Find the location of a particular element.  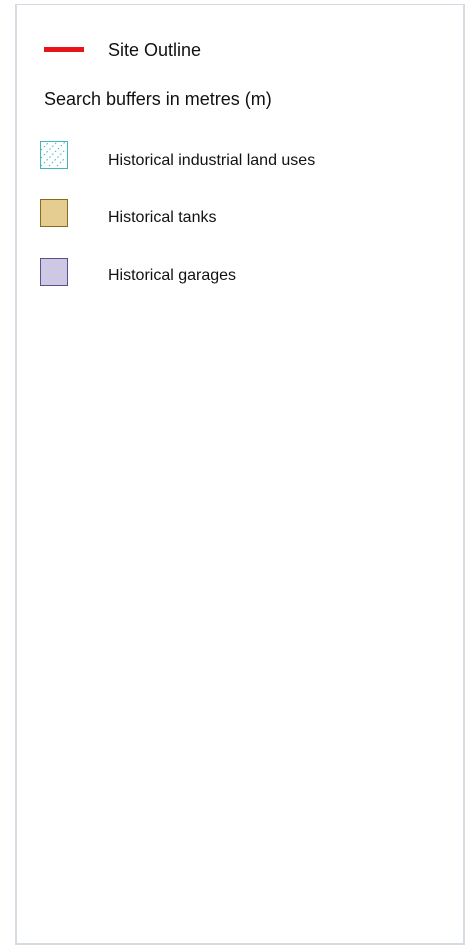

site-outline-label: Site Outline is located at coordinates (155, 50).